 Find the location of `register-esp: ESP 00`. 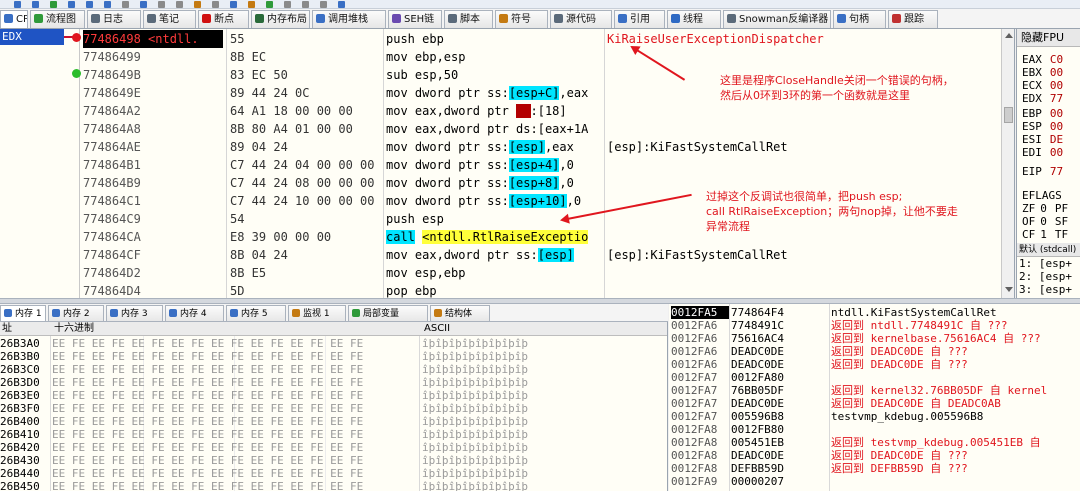

register-esp: ESP 00 is located at coordinates (1042, 126).